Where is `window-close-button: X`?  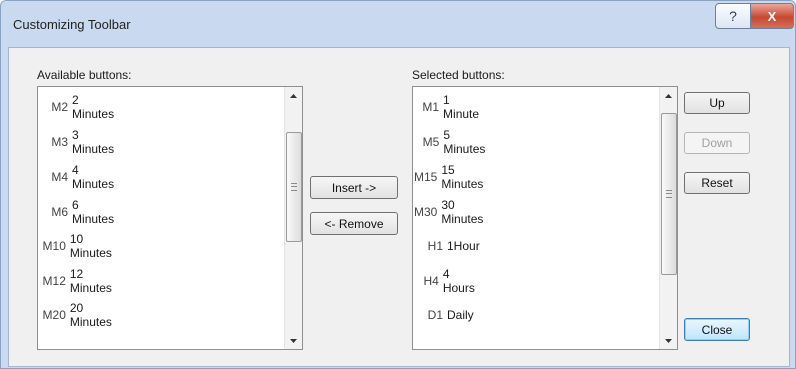
window-close-button: X is located at coordinates (772, 16).